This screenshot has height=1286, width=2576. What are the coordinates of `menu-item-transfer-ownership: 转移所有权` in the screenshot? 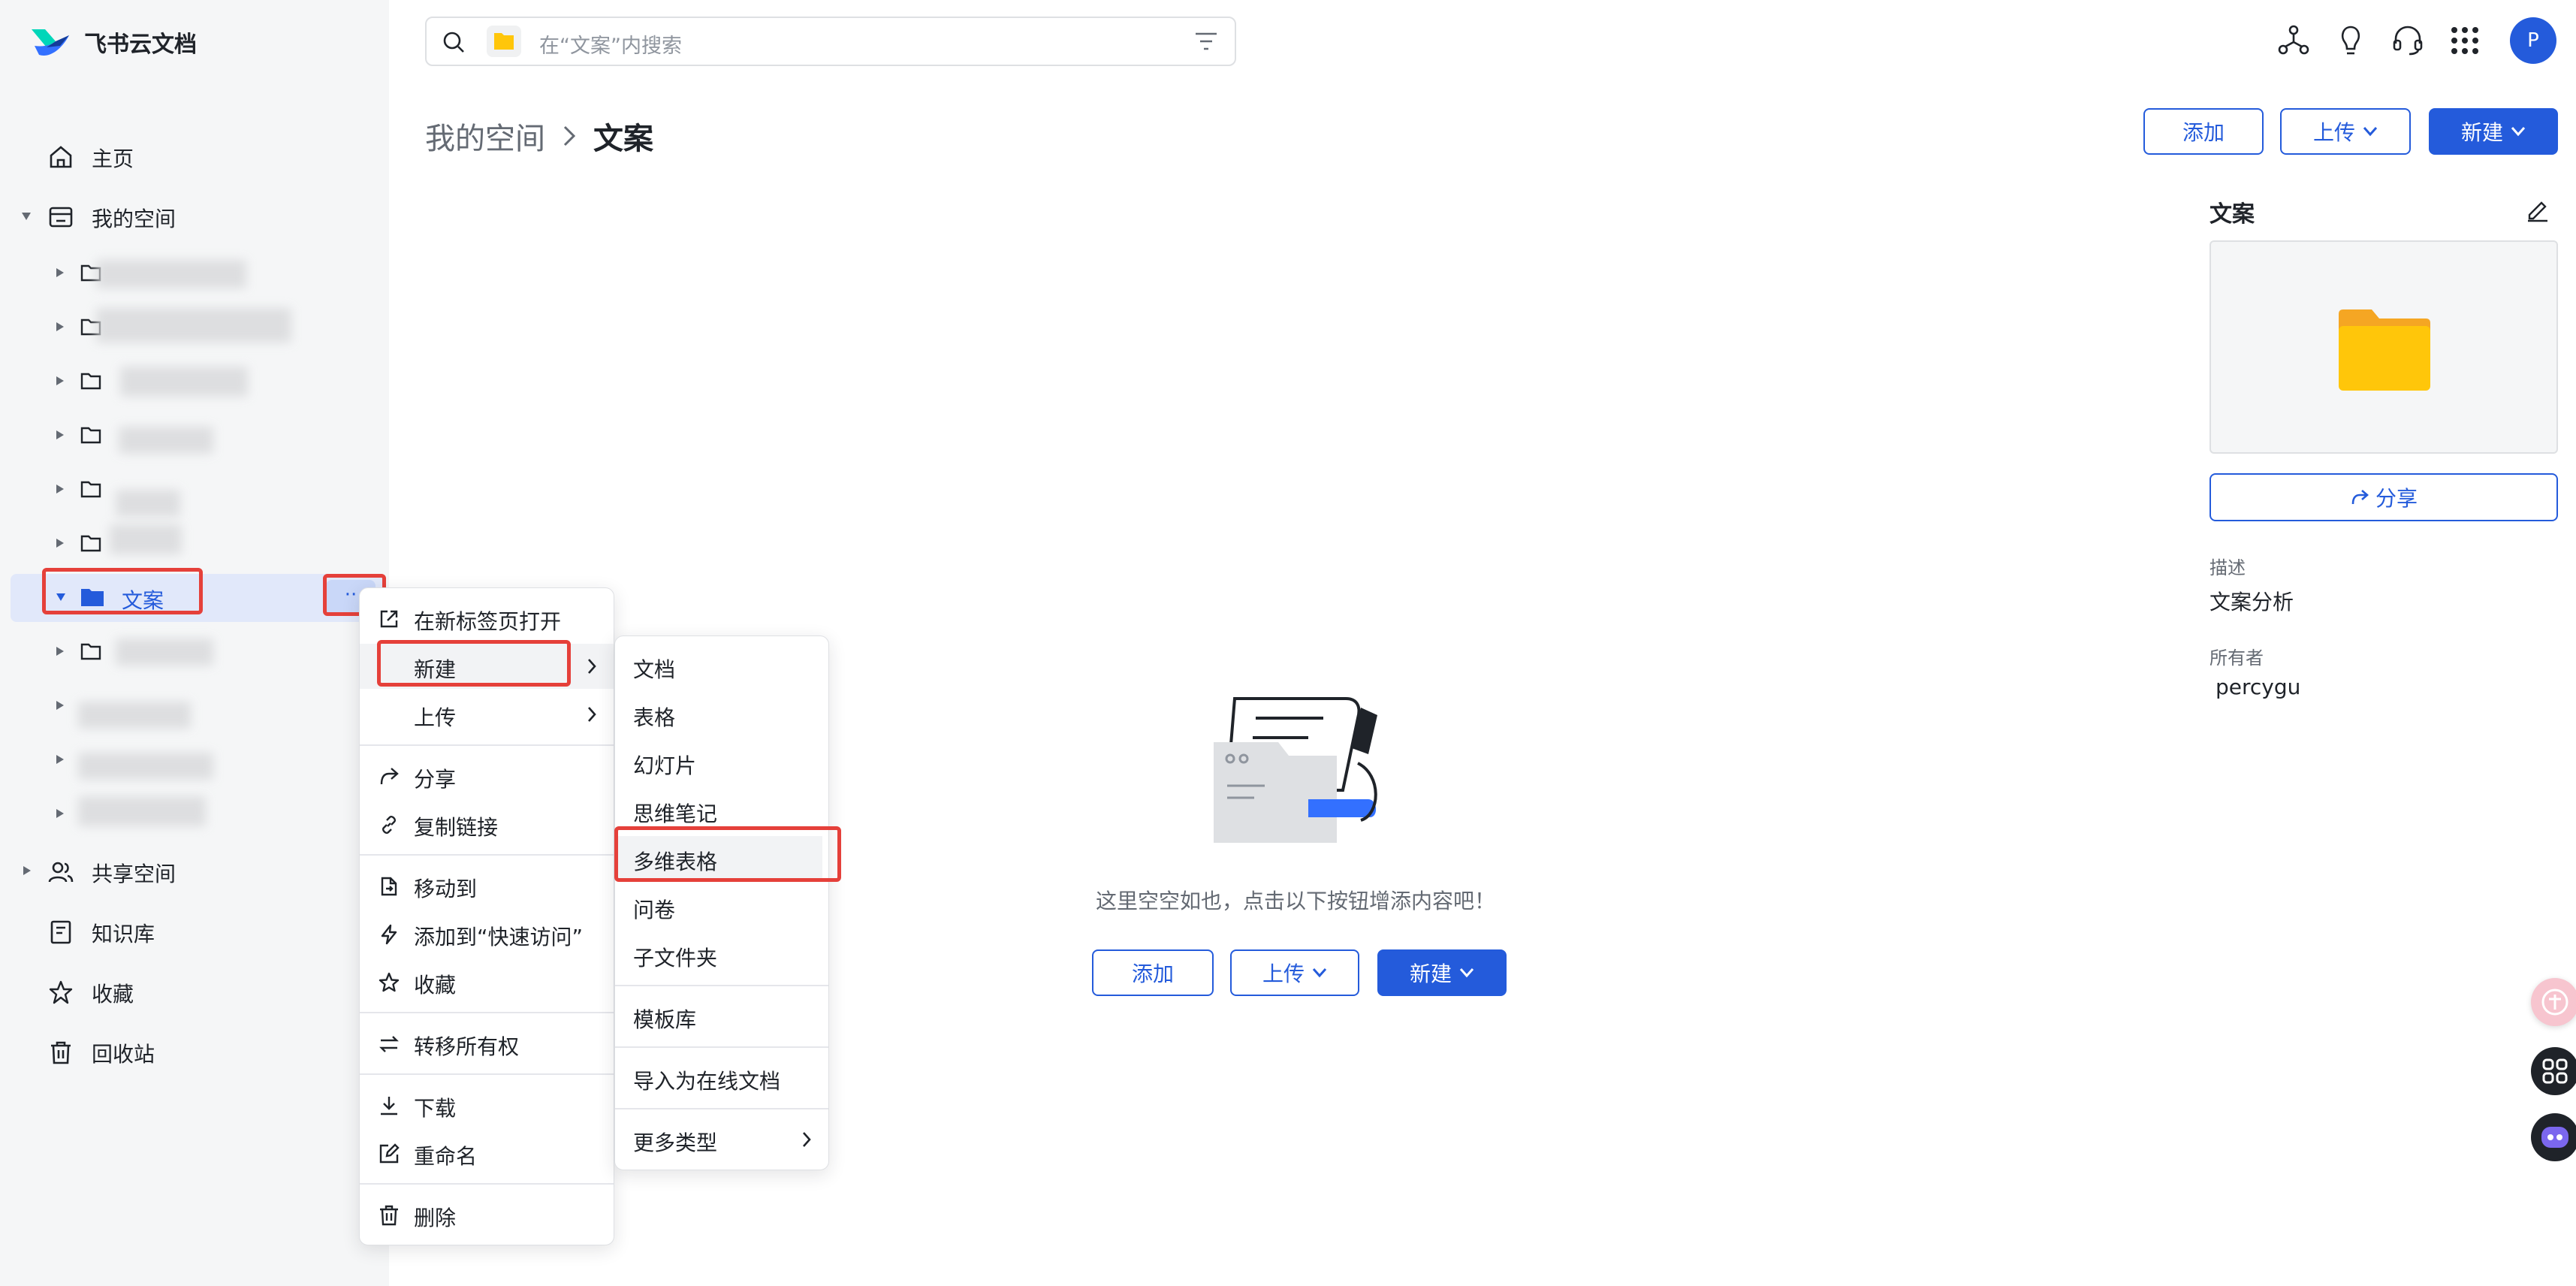 It's located at (487, 1043).